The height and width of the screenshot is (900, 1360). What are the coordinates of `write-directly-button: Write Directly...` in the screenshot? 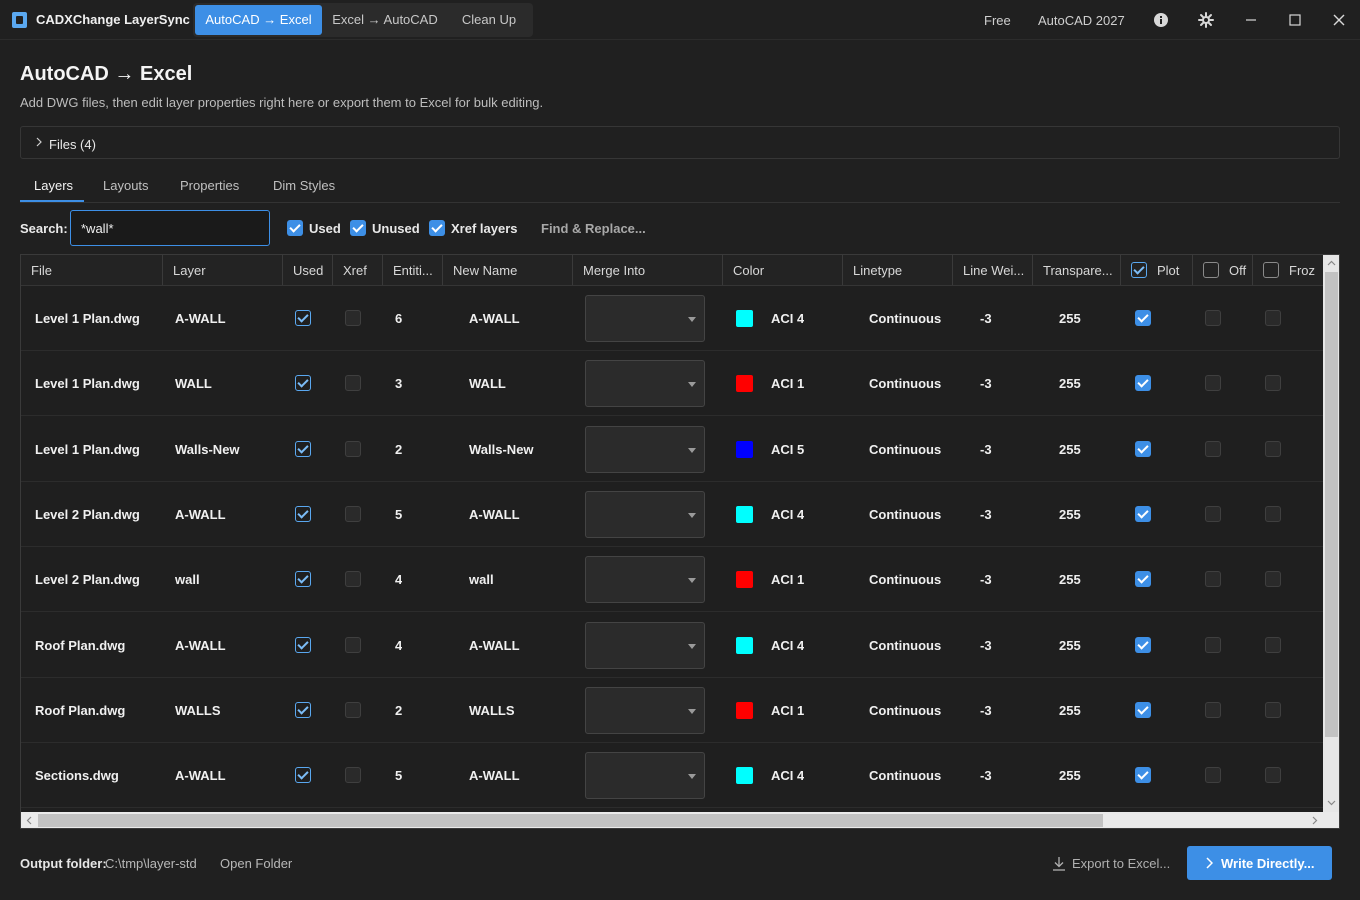 It's located at (1259, 863).